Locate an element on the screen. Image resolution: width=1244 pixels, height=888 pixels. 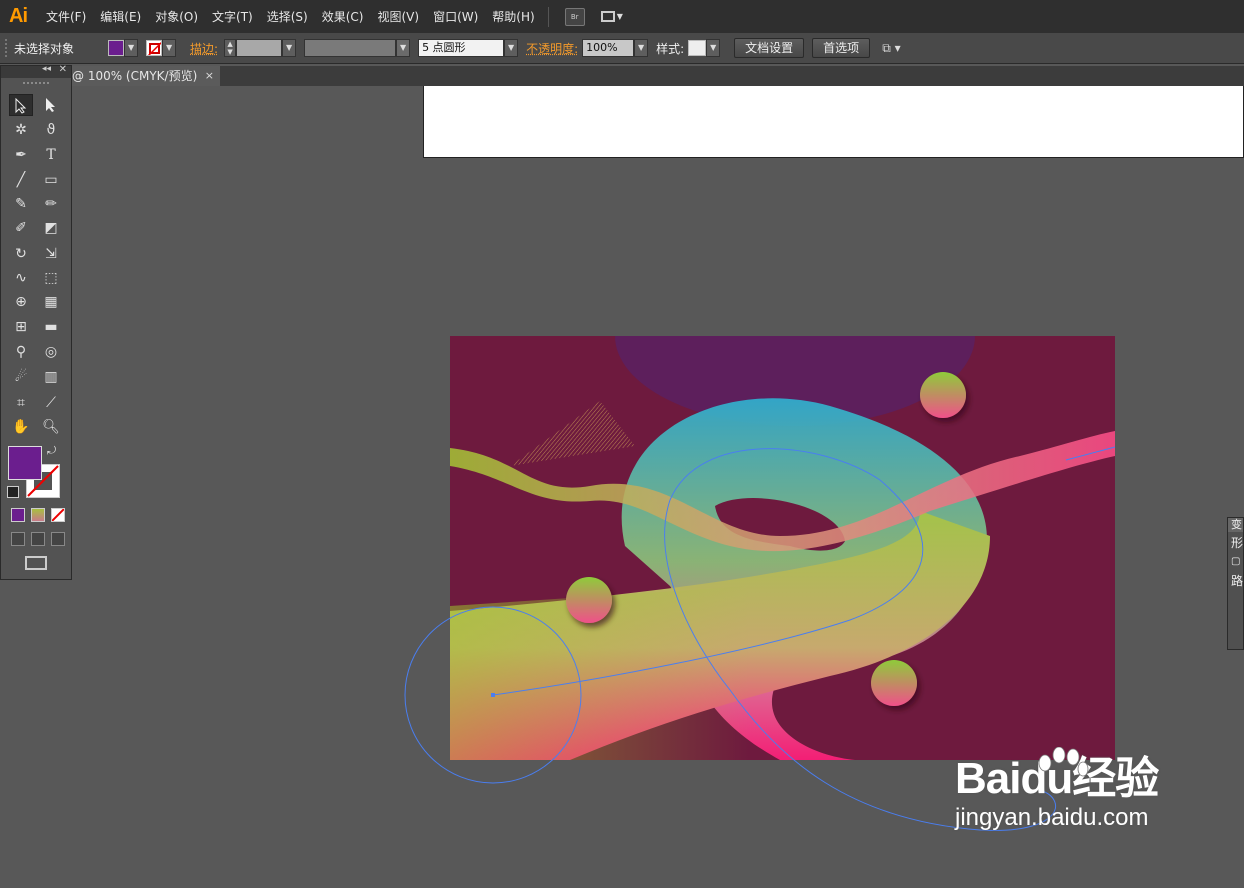
artboard-tool: ⌗ is located at coordinates (21, 403).